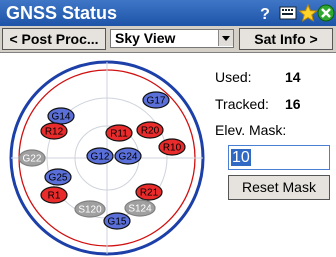 The image size is (336, 257). I want to click on satellite-g15: G15, so click(117, 221).